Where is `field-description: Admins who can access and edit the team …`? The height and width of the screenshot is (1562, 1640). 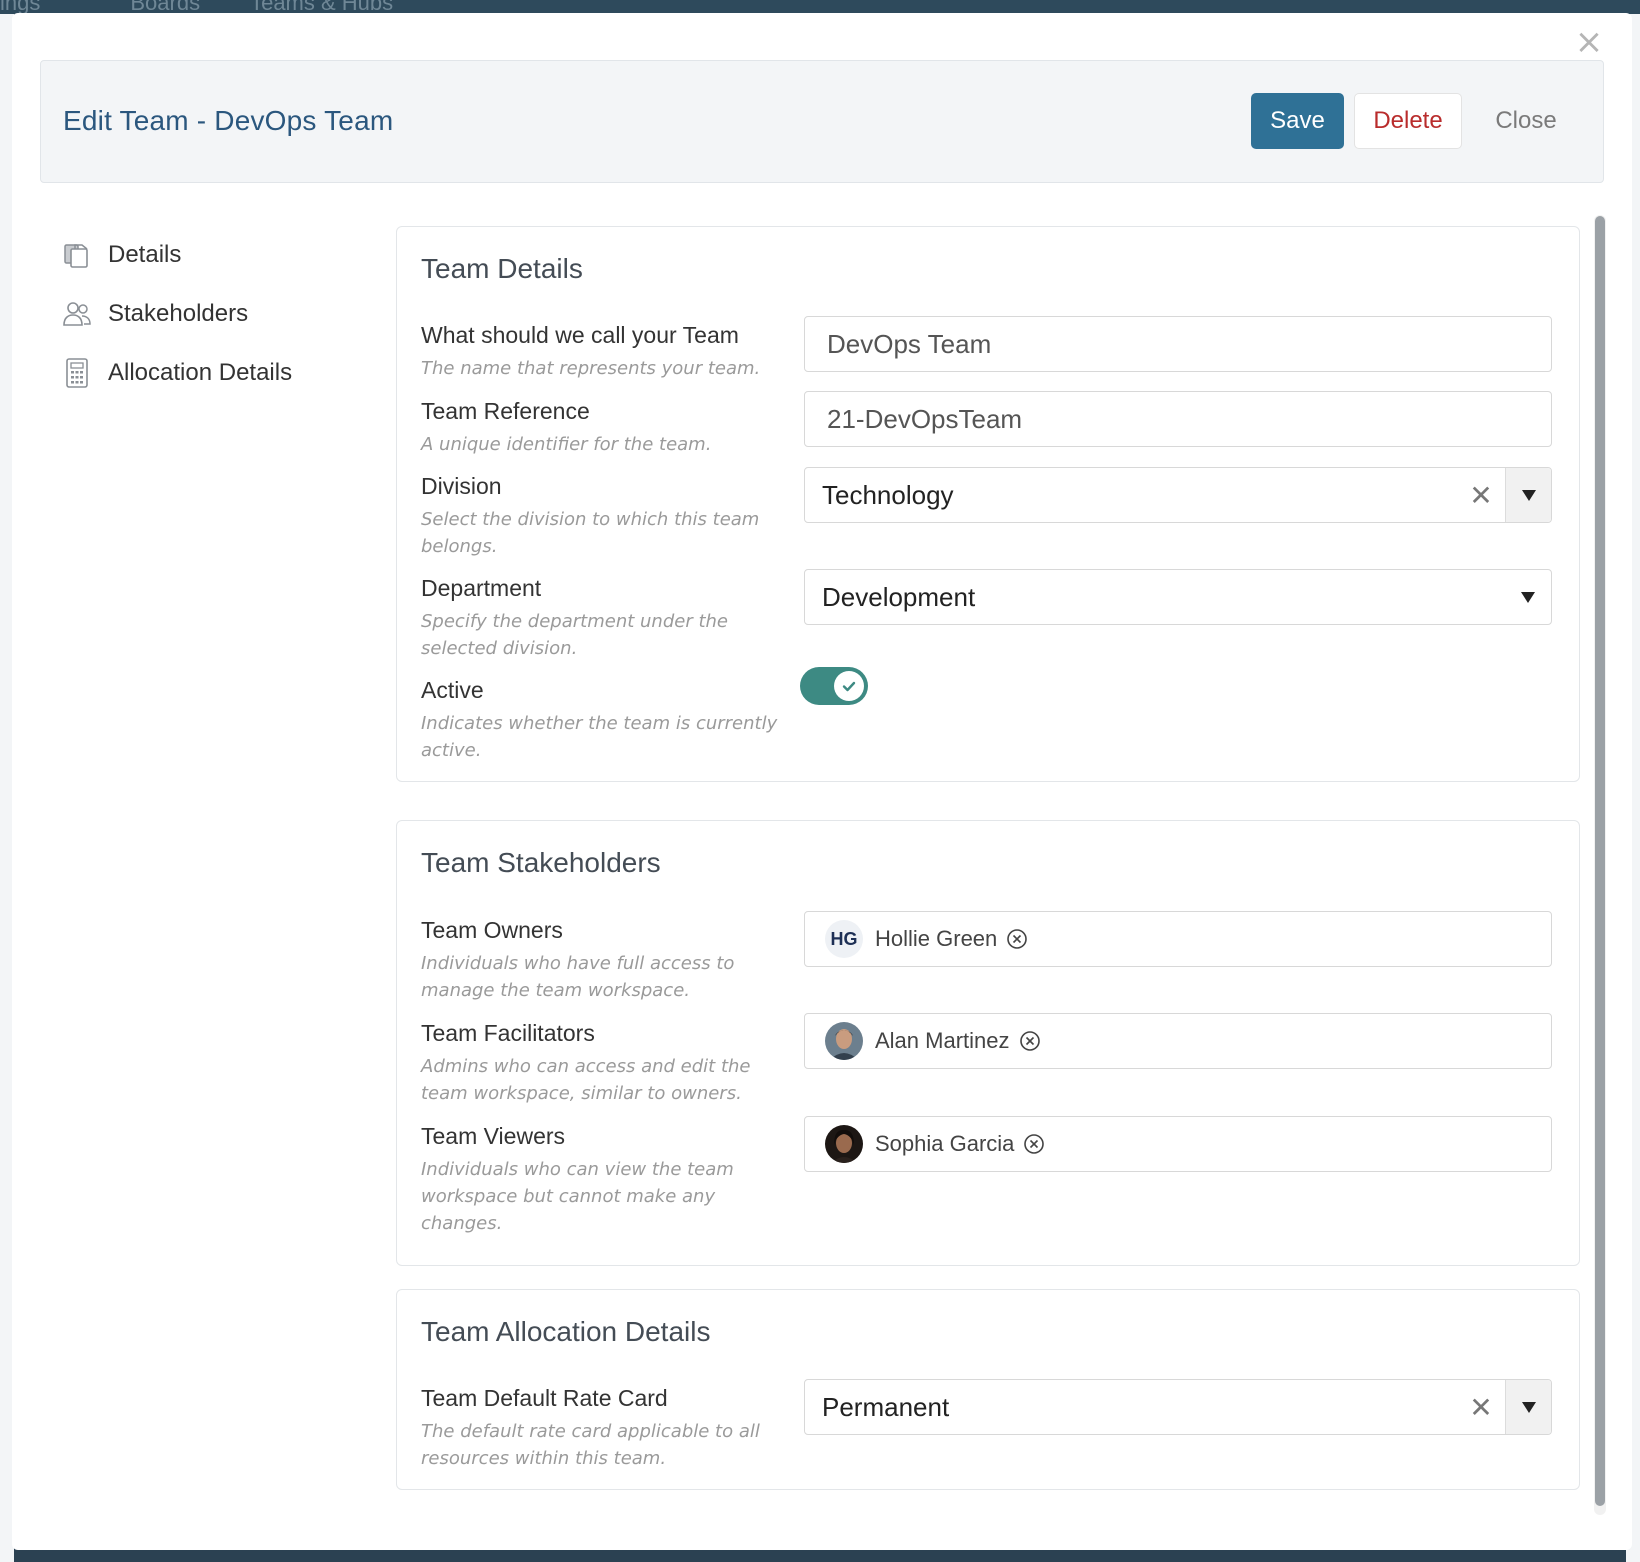 field-description: Admins who can access and edit the team … is located at coordinates (586, 1080).